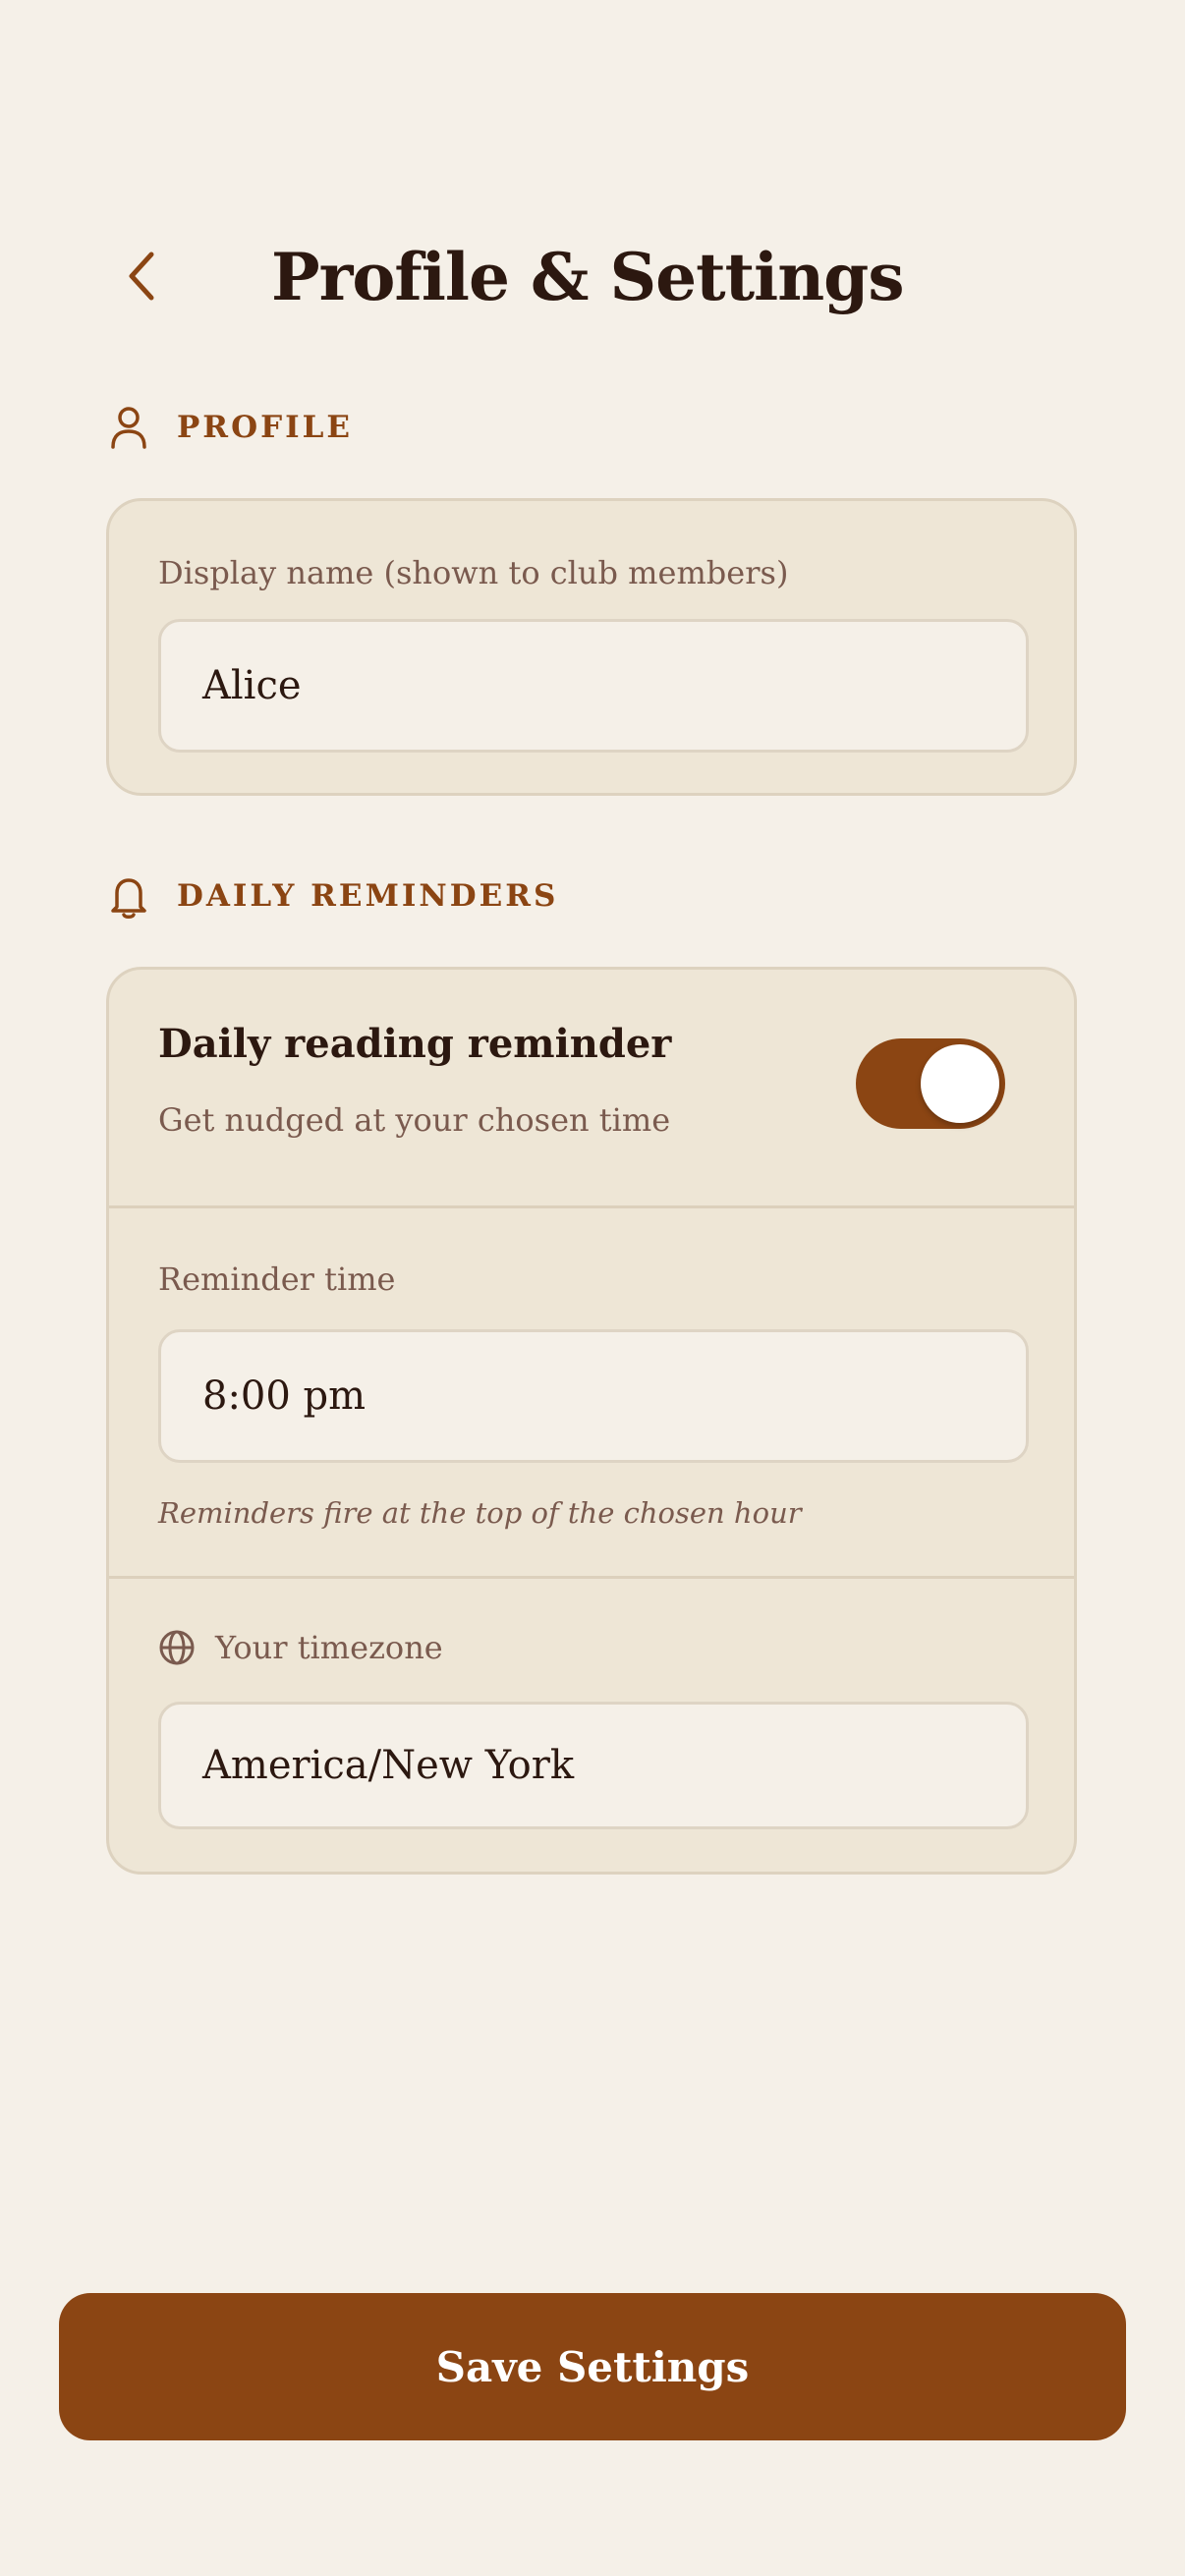  I want to click on header: Profile & Settings, so click(592, 280).